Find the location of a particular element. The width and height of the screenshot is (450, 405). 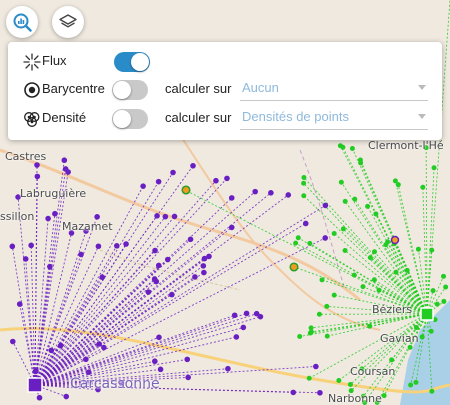

layers-button is located at coordinates (68, 22).